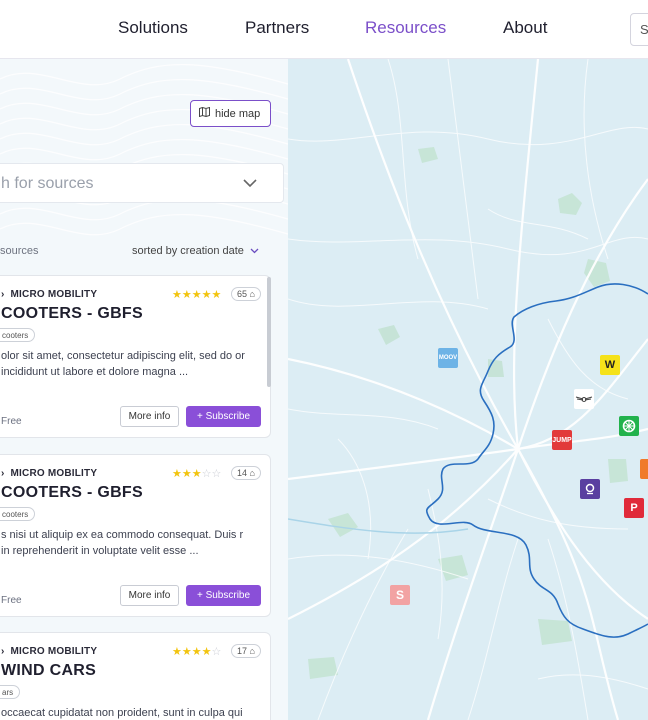  What do you see at coordinates (246, 473) in the screenshot?
I see `subscriber-count: 14 ⌂` at bounding box center [246, 473].